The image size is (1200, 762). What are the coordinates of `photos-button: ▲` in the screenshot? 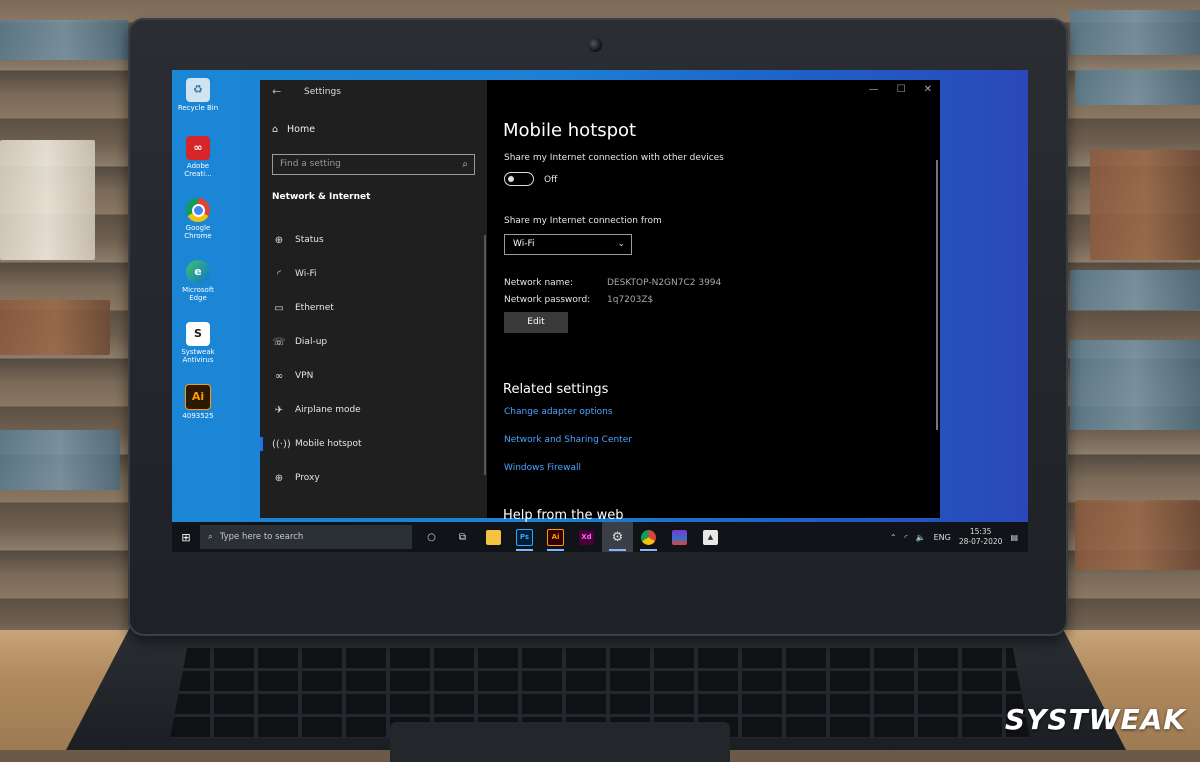 It's located at (710, 537).